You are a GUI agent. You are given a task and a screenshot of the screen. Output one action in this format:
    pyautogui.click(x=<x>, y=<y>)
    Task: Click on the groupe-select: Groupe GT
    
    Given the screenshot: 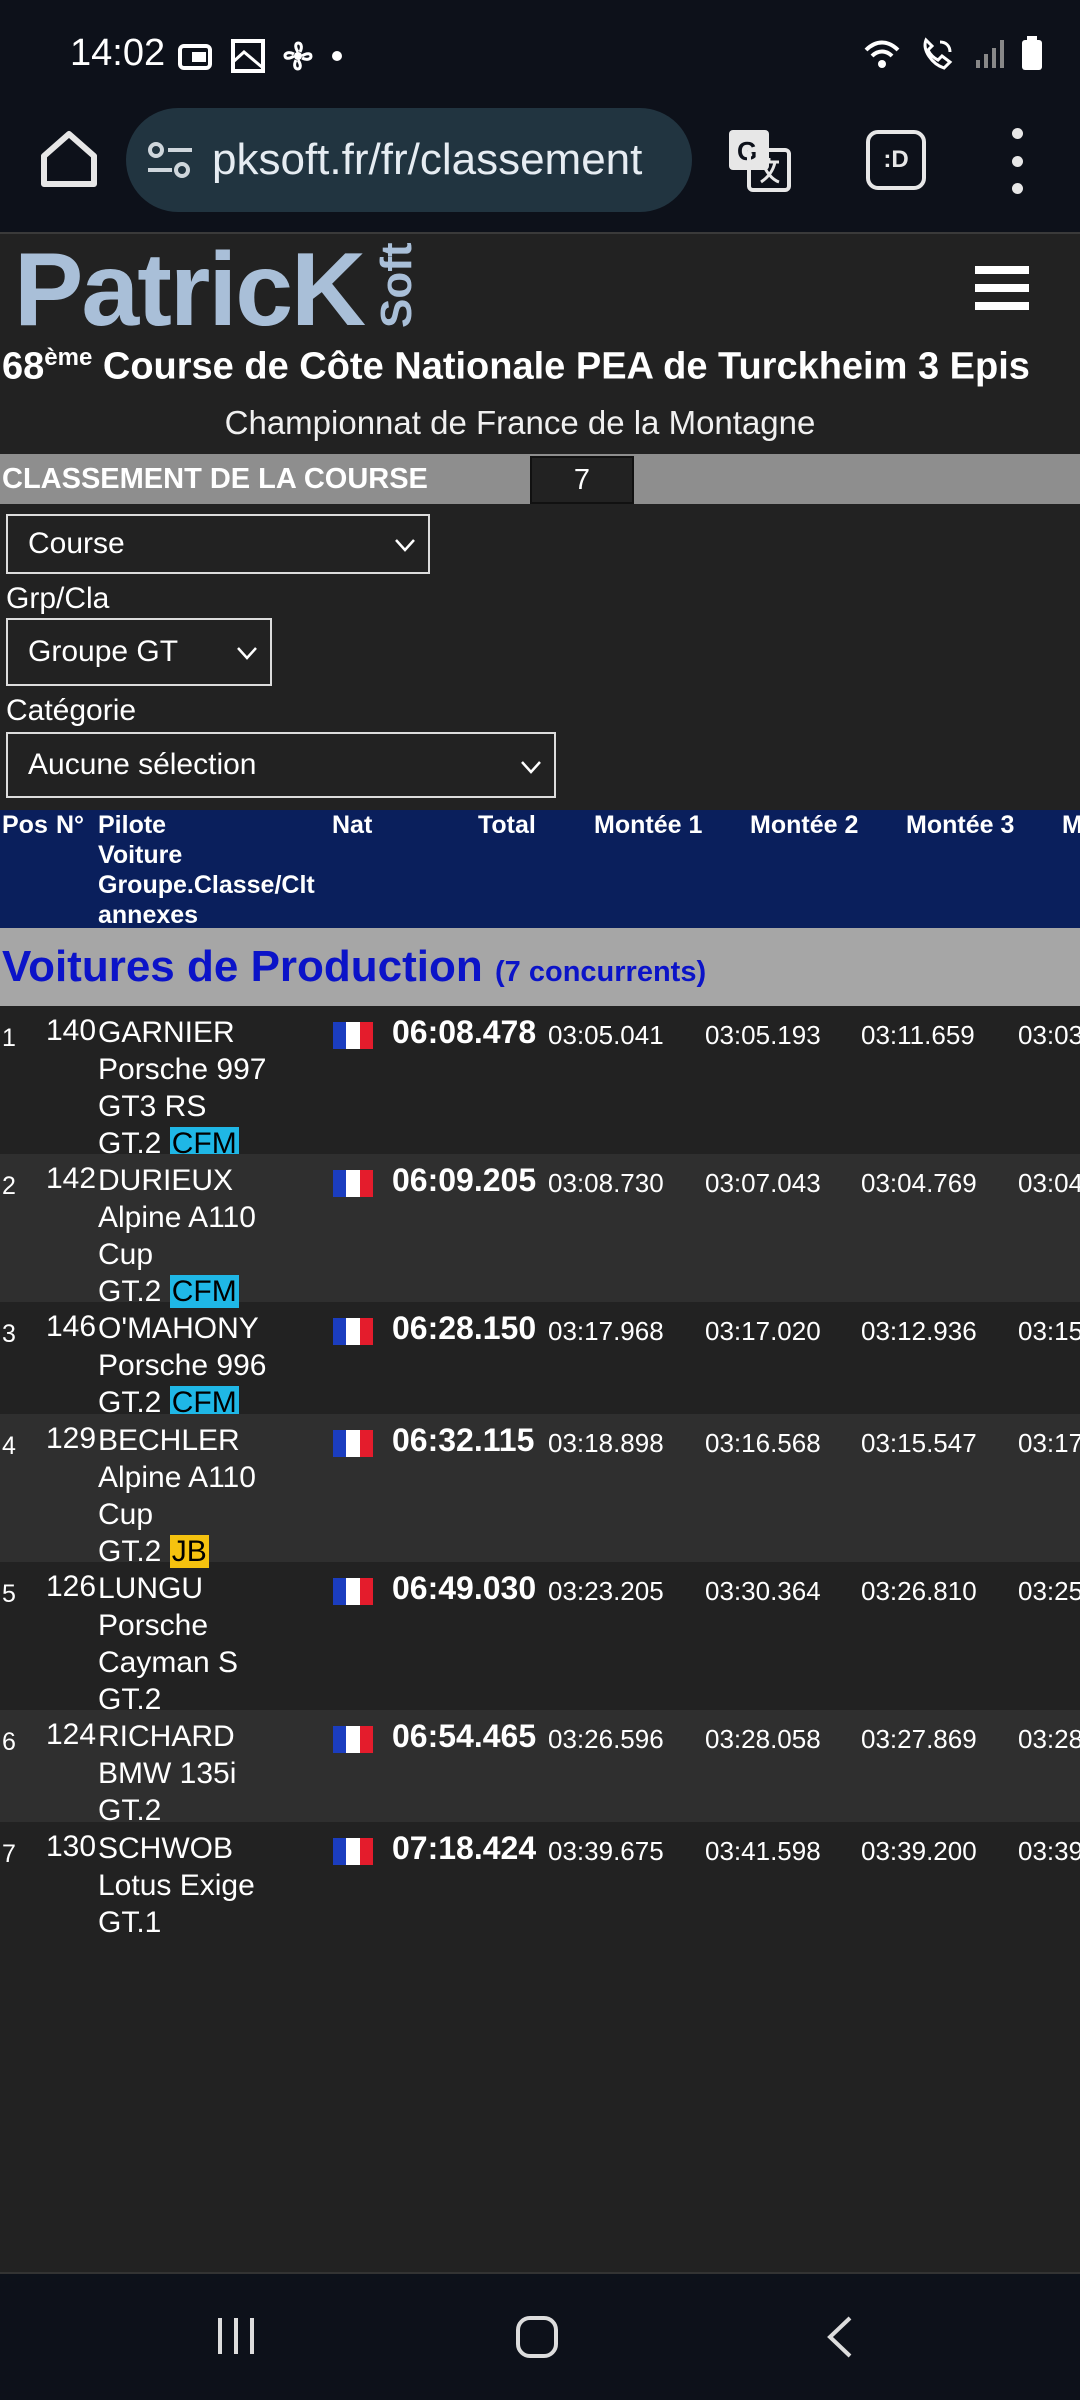 What is the action you would take?
    pyautogui.click(x=139, y=652)
    